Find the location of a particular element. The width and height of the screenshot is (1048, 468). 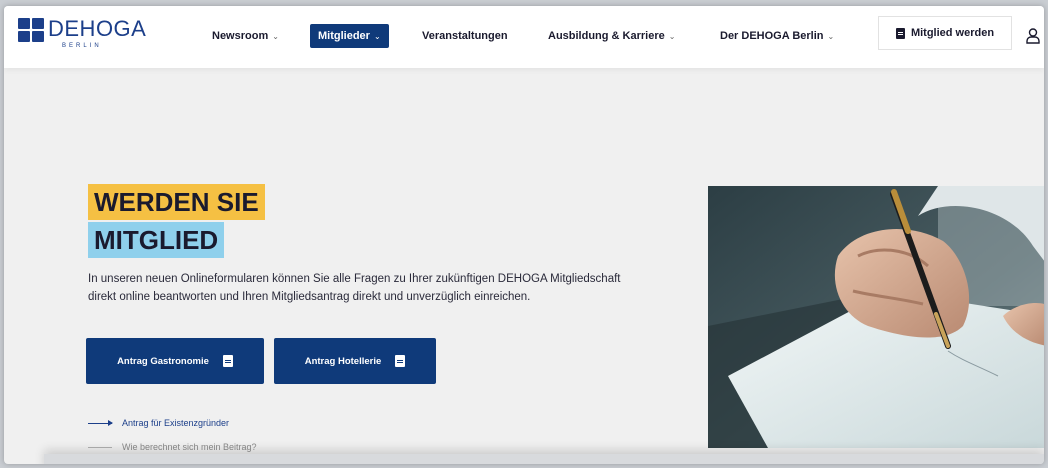

nav-item-mitglieder: Mitglieder ⌄ is located at coordinates (349, 36).